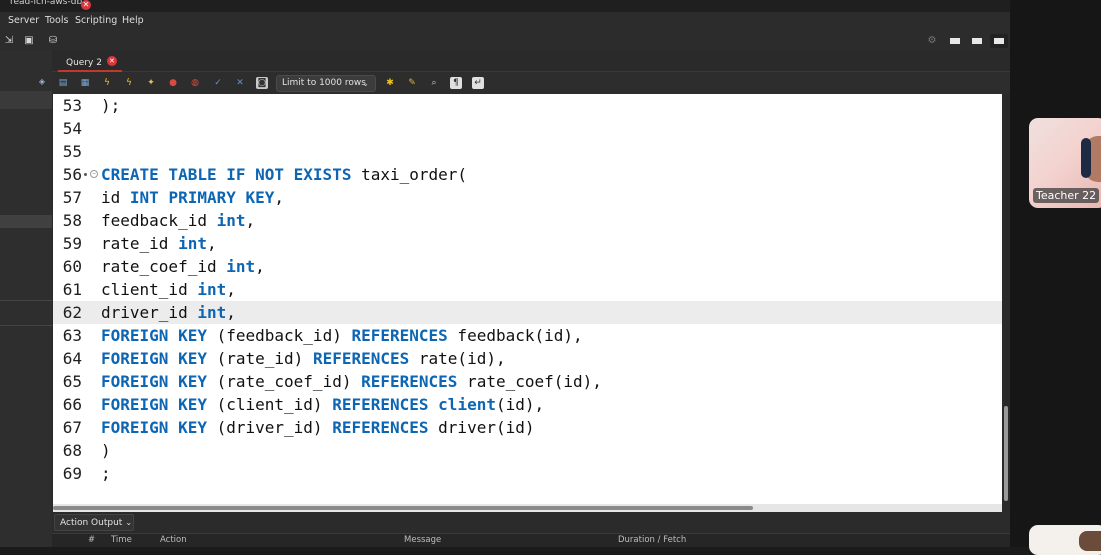 This screenshot has height=555, width=1101. What do you see at coordinates (29, 41) in the screenshot?
I see `inspector-icon: ▣` at bounding box center [29, 41].